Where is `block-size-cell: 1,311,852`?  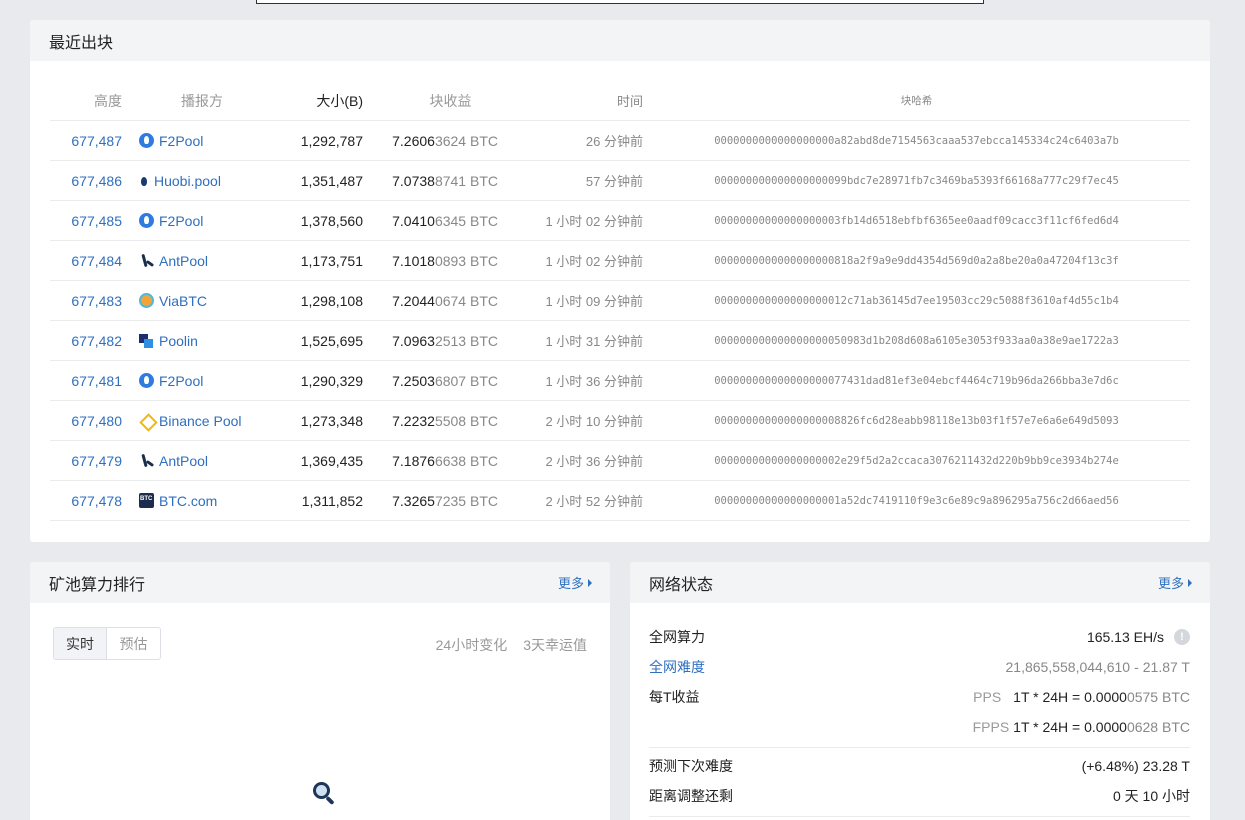 block-size-cell: 1,311,852 is located at coordinates (332, 500).